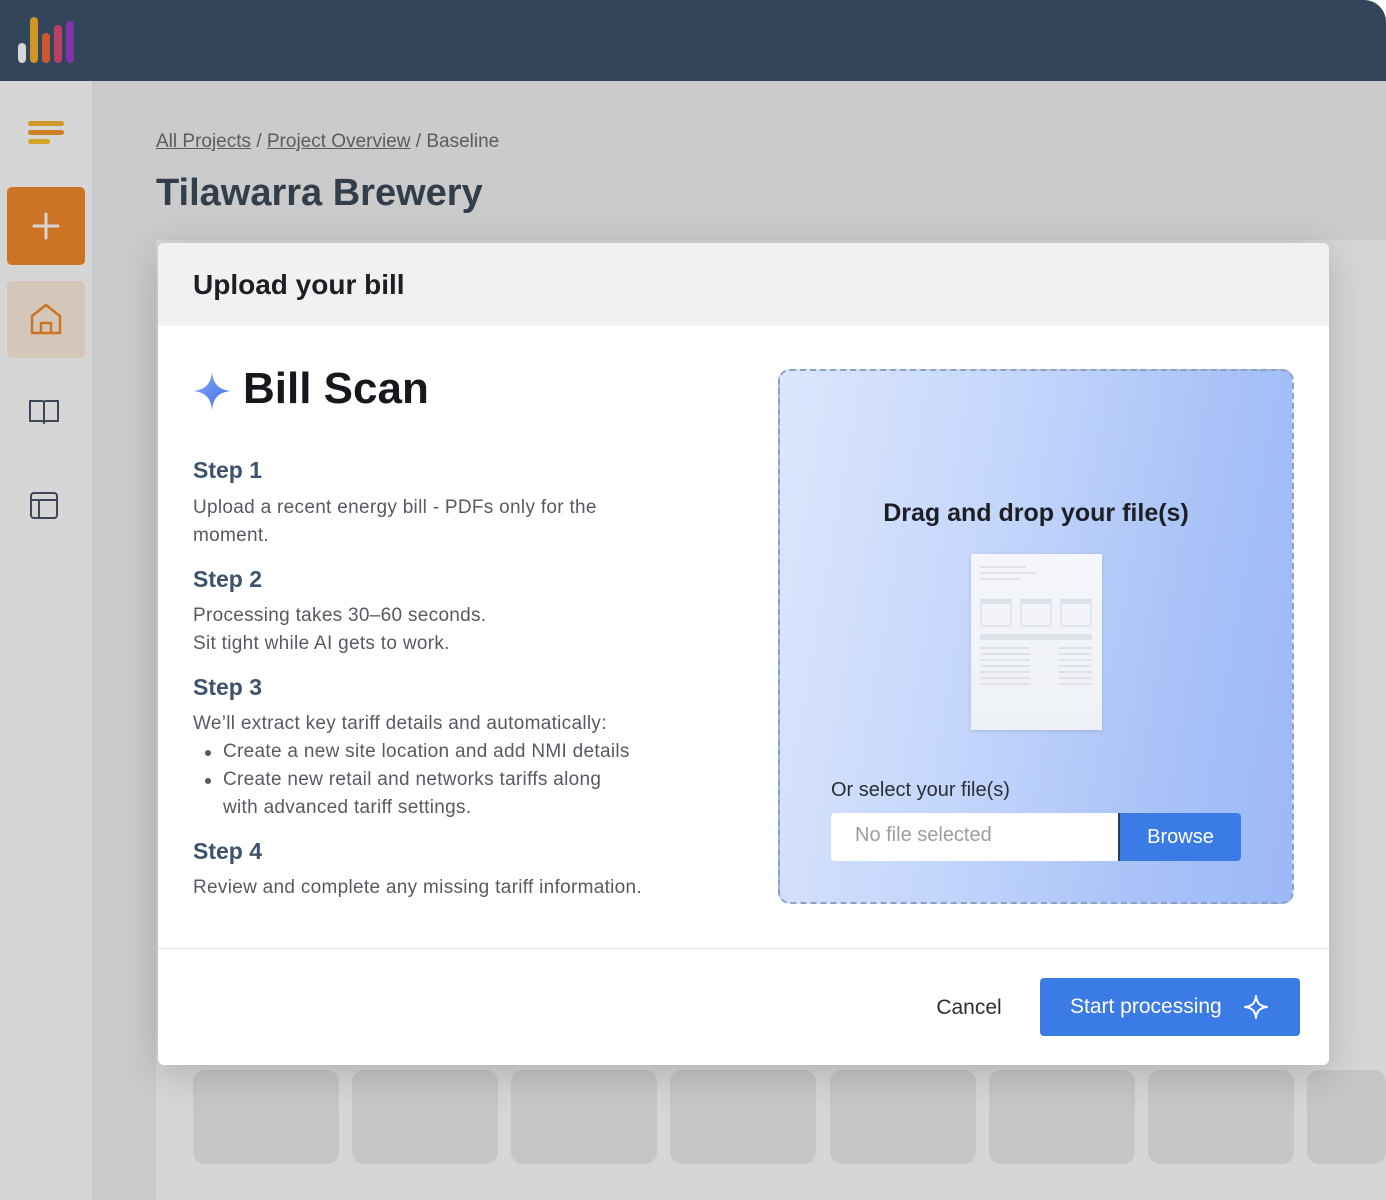  I want to click on browse-button: Browse, so click(1179, 837).